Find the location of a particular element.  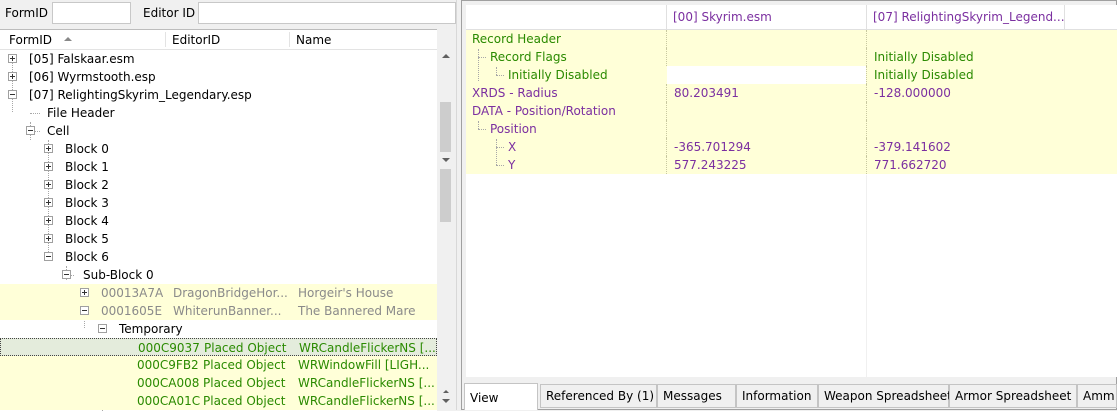

grid-row-x: X -365.701294 -379.141602 is located at coordinates (791, 147).